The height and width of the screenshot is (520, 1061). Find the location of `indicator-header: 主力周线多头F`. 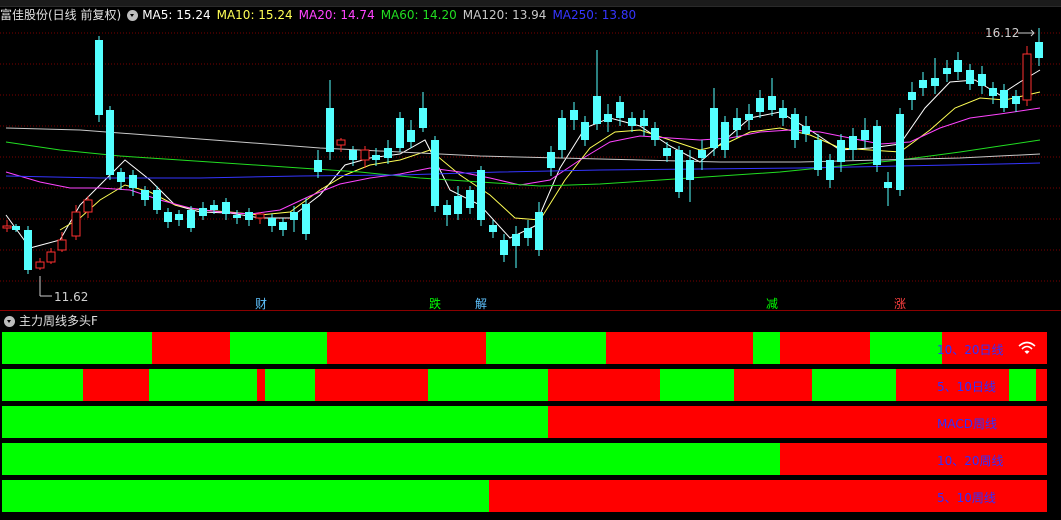

indicator-header: 主力周线多头F is located at coordinates (51, 321).